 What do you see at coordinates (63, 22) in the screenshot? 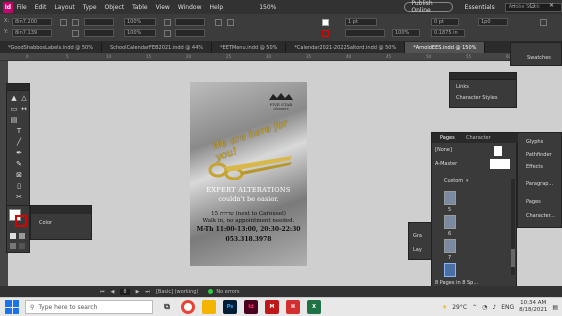
I see `reference-point-icon` at bounding box center [63, 22].